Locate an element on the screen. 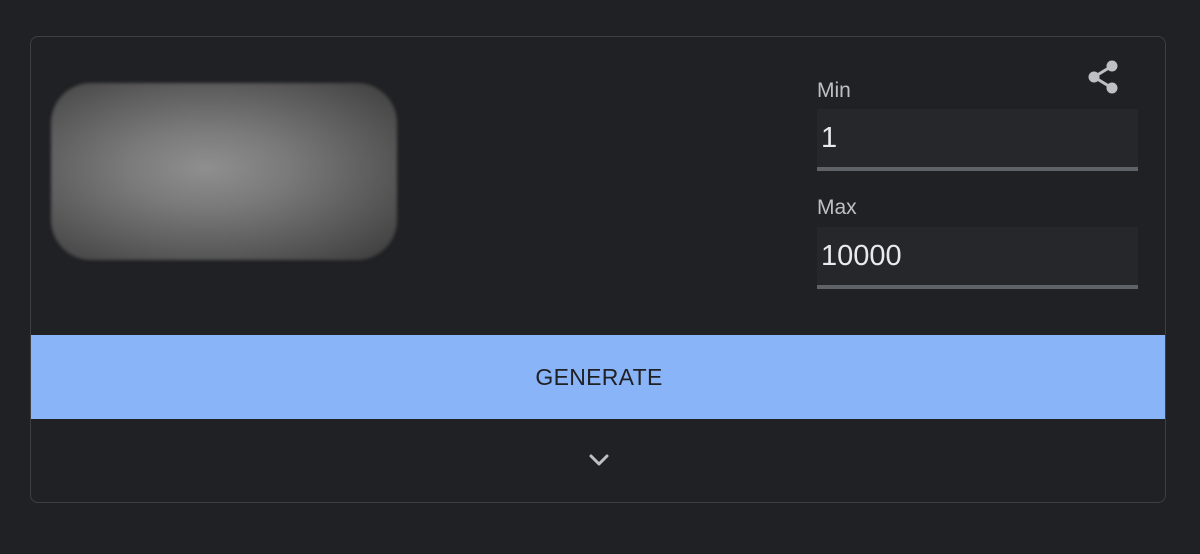  min-field is located at coordinates (977, 140).